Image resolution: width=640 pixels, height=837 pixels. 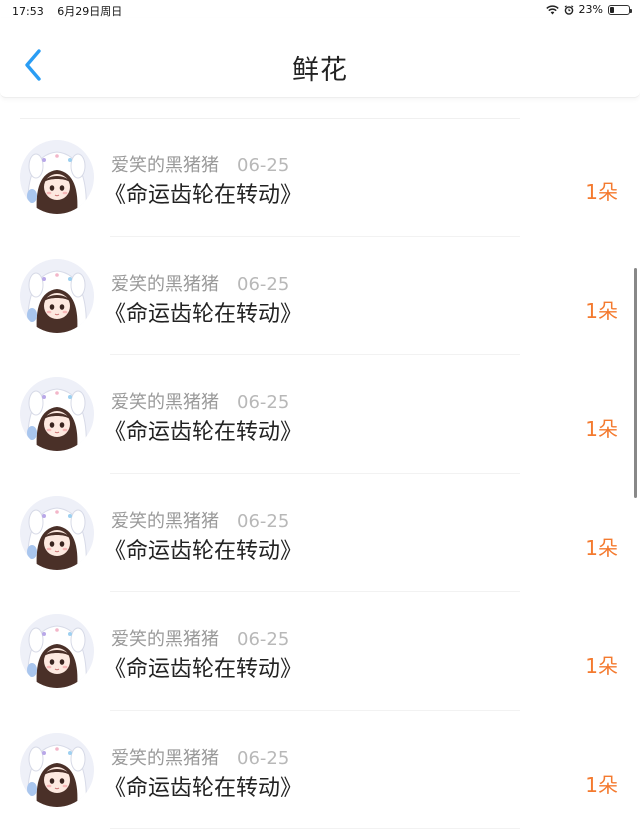 I want to click on battery-percent: 23%, so click(x=590, y=9).